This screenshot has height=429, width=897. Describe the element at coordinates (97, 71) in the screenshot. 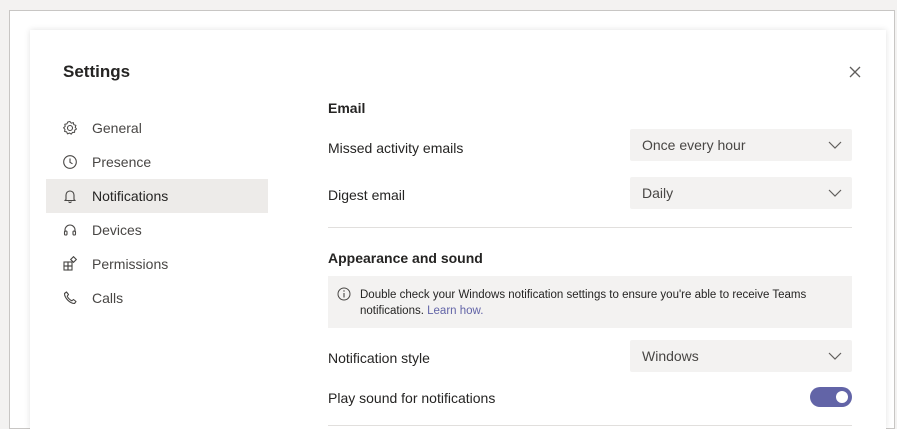

I see `dialog-title: Settings` at that location.